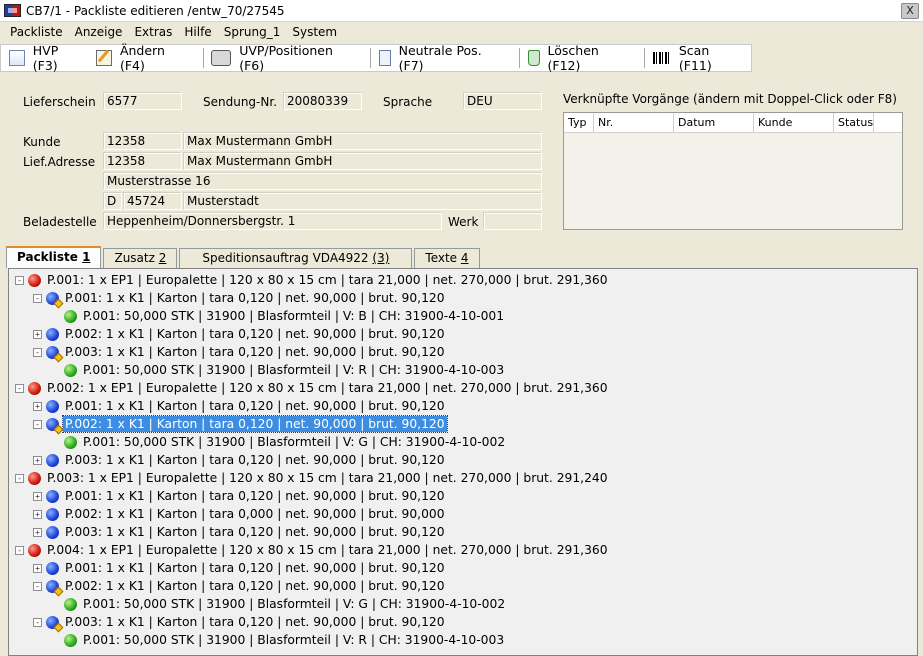  I want to click on menu-anzeige: Anzeige, so click(99, 32).